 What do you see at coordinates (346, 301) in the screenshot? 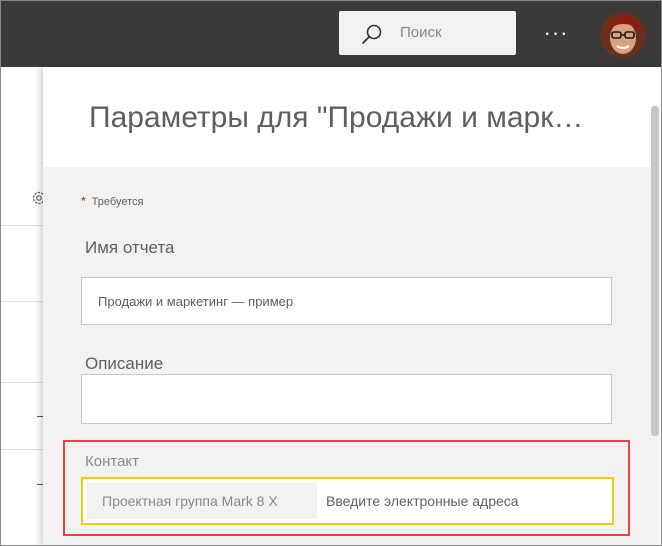
I see `report-name-input: Продажи и маркетинг — пример` at bounding box center [346, 301].